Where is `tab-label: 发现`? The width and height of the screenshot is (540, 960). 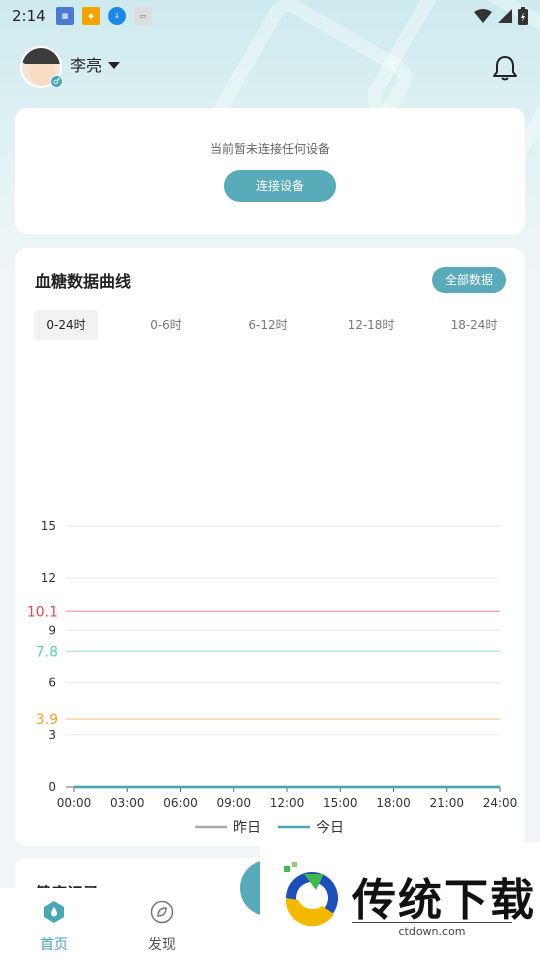 tab-label: 发现 is located at coordinates (162, 945).